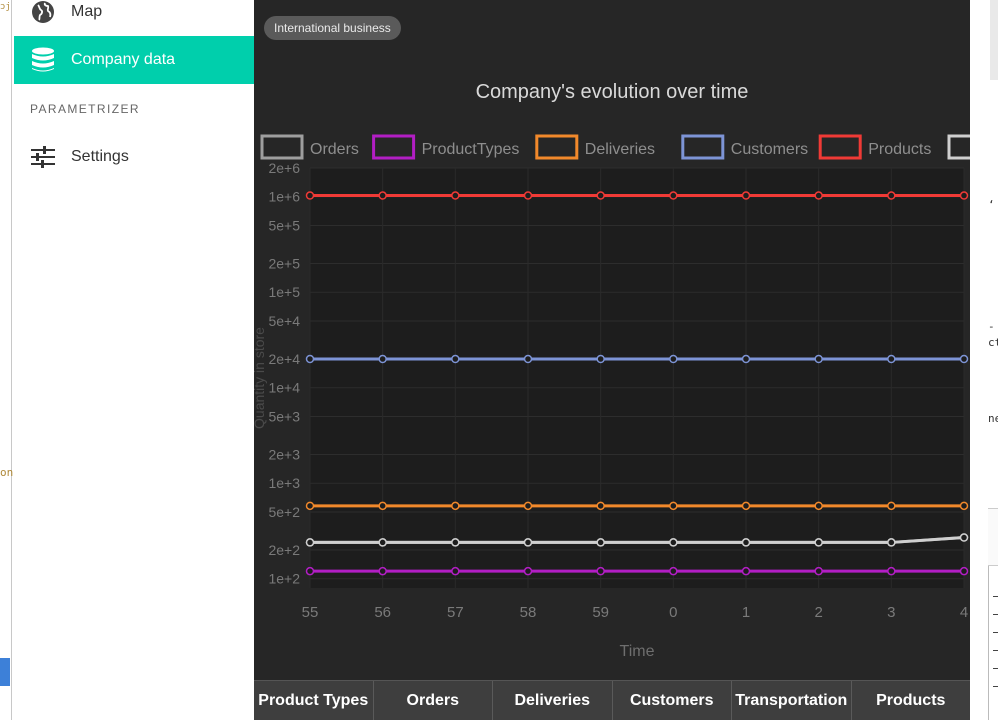 The height and width of the screenshot is (720, 998). Describe the element at coordinates (5, 7) in the screenshot. I see `background-fragment: ɔj` at that location.